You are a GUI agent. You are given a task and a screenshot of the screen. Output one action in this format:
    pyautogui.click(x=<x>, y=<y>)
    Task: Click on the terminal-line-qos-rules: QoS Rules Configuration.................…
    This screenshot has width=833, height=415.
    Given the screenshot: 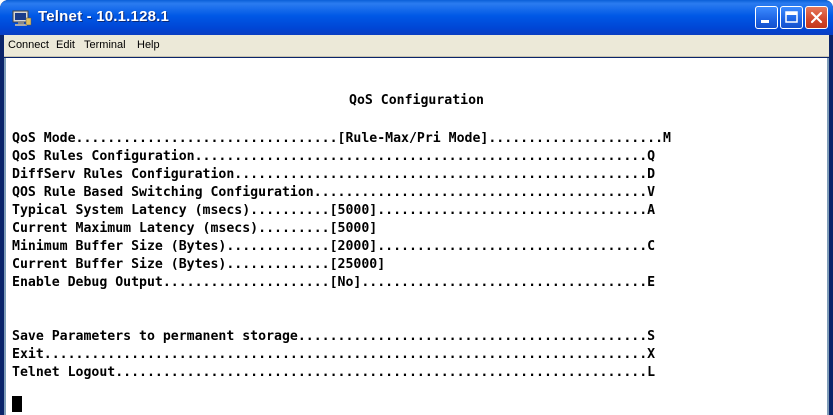 What is the action you would take?
    pyautogui.click(x=334, y=156)
    